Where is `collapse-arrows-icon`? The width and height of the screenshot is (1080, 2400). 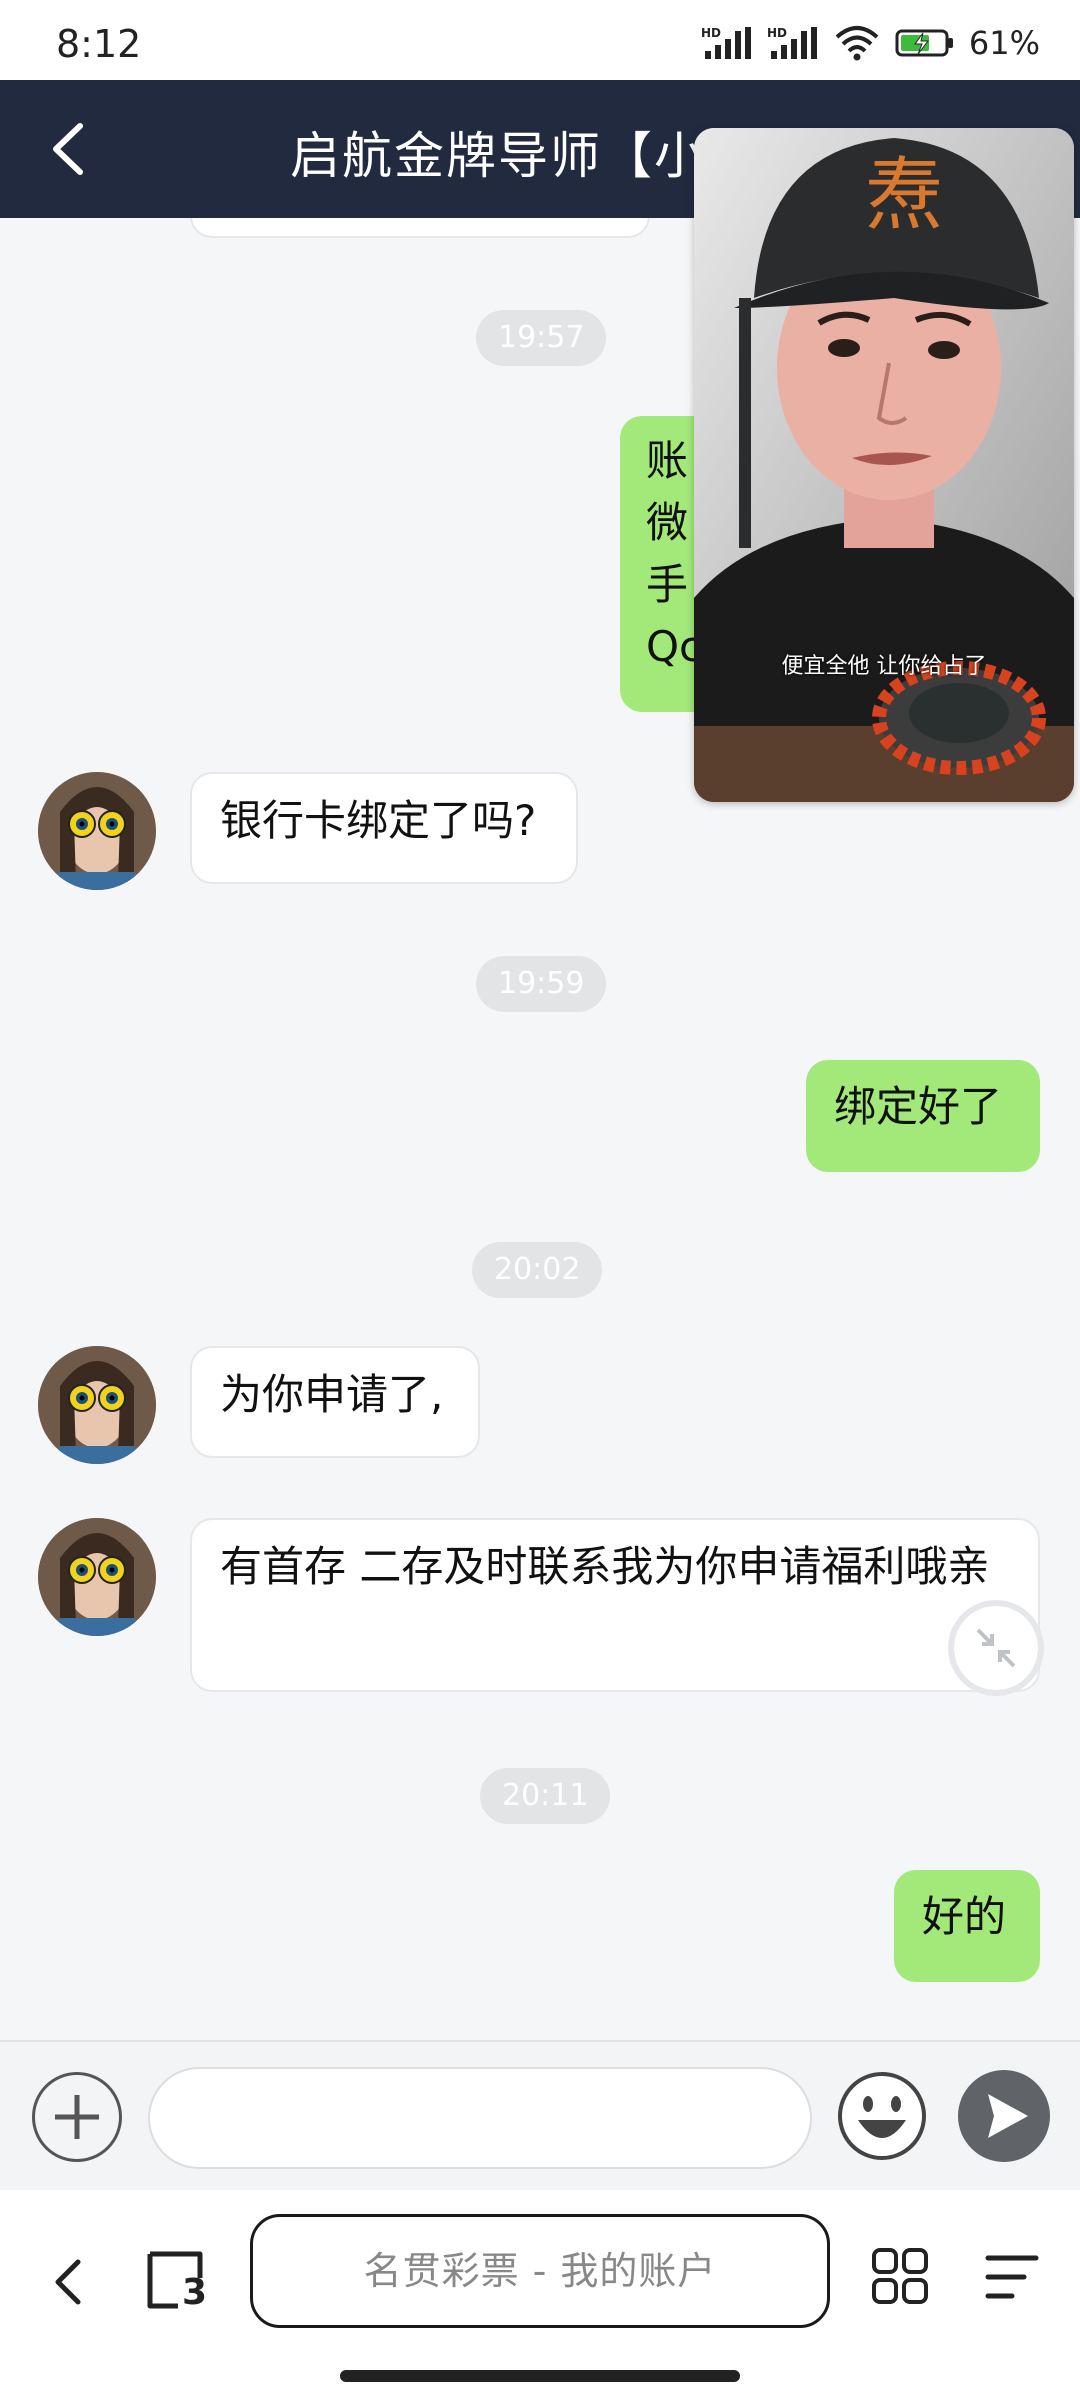
collapse-arrows-icon is located at coordinates (996, 1648).